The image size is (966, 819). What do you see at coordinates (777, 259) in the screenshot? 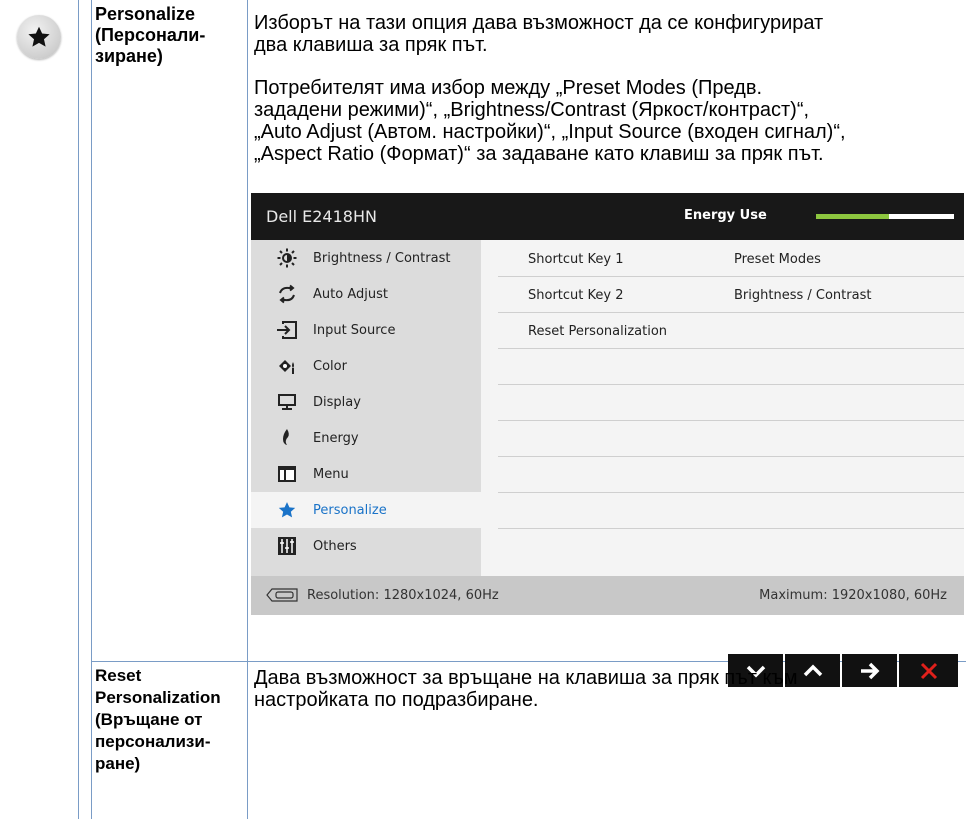
I see `shortcut-key-1-value: Preset Modes` at bounding box center [777, 259].